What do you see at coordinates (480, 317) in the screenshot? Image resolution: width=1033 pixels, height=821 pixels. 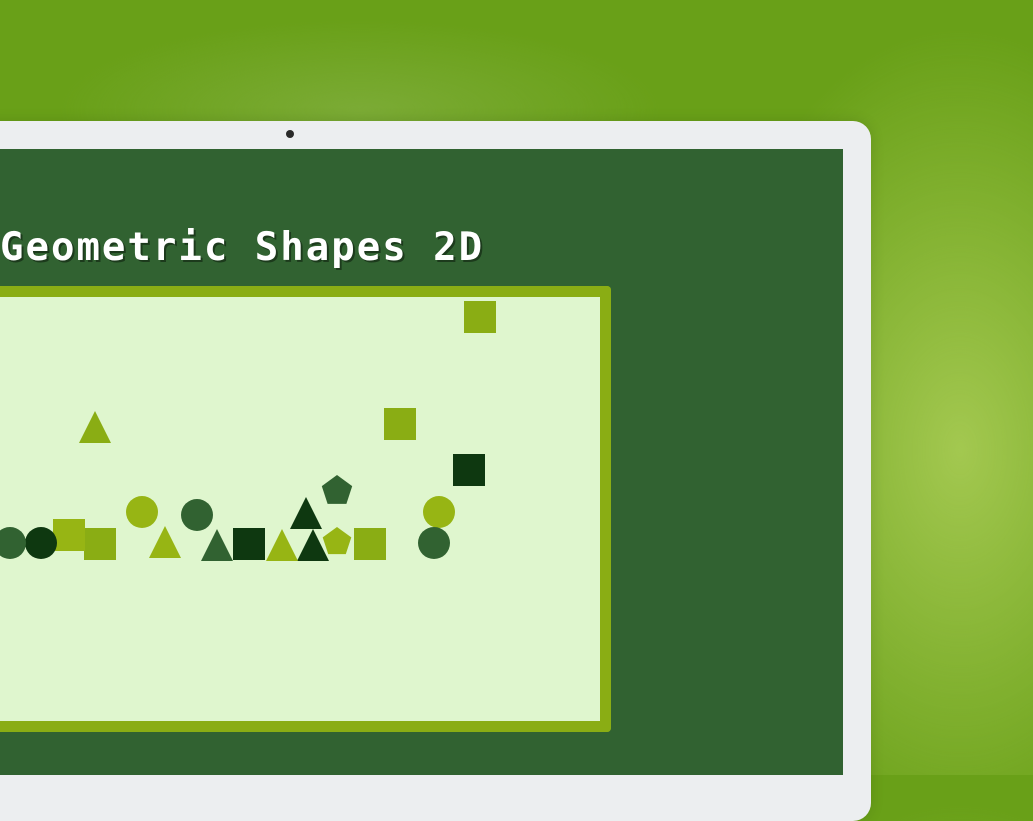 I see `falling-square-top-square` at bounding box center [480, 317].